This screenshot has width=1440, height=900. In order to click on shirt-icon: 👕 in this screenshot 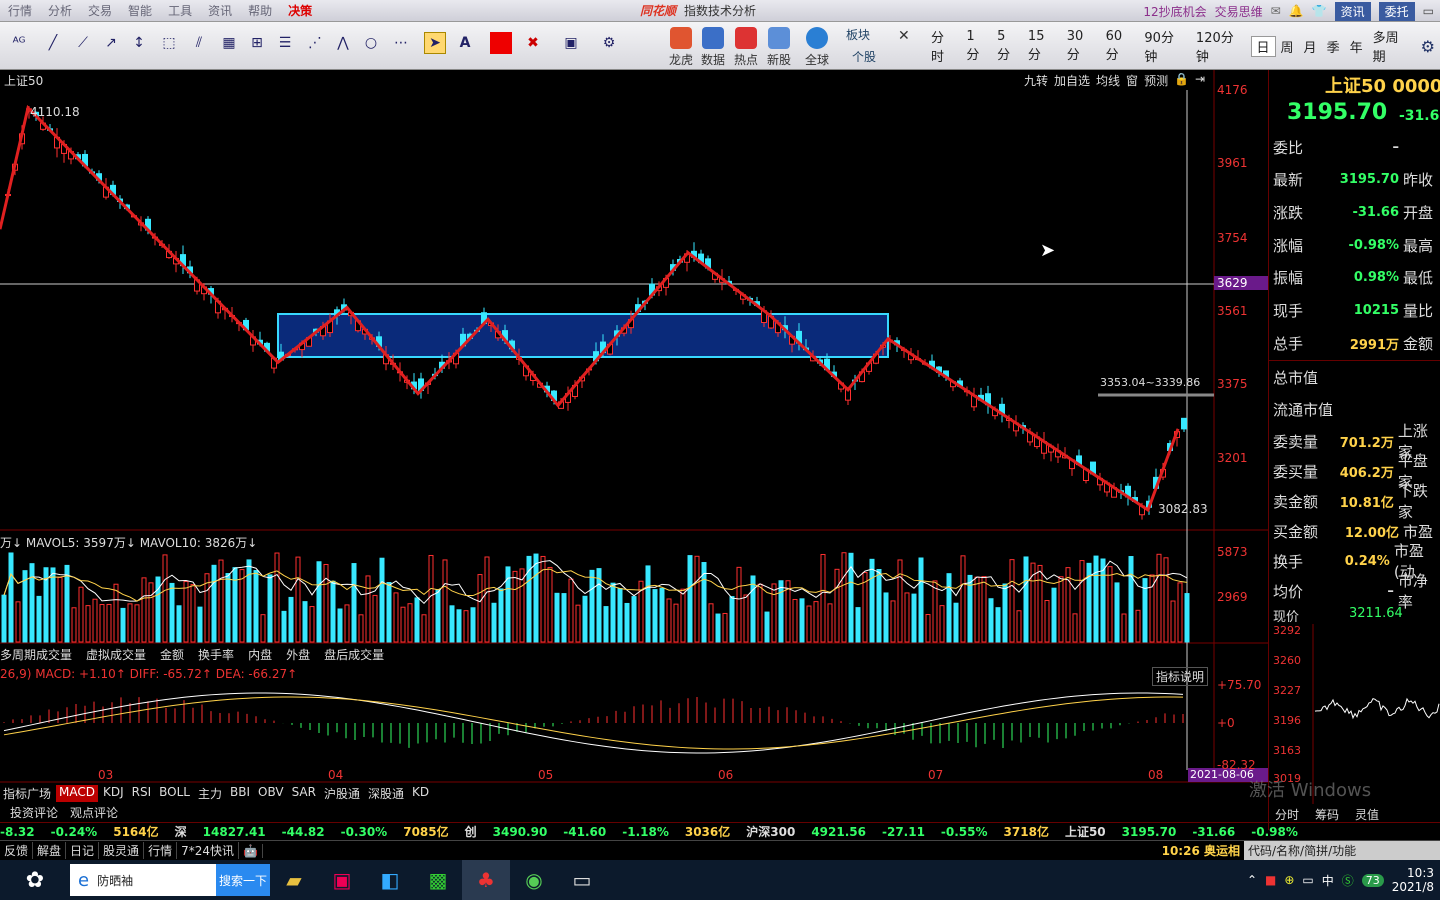, I will do `click(1319, 11)`.